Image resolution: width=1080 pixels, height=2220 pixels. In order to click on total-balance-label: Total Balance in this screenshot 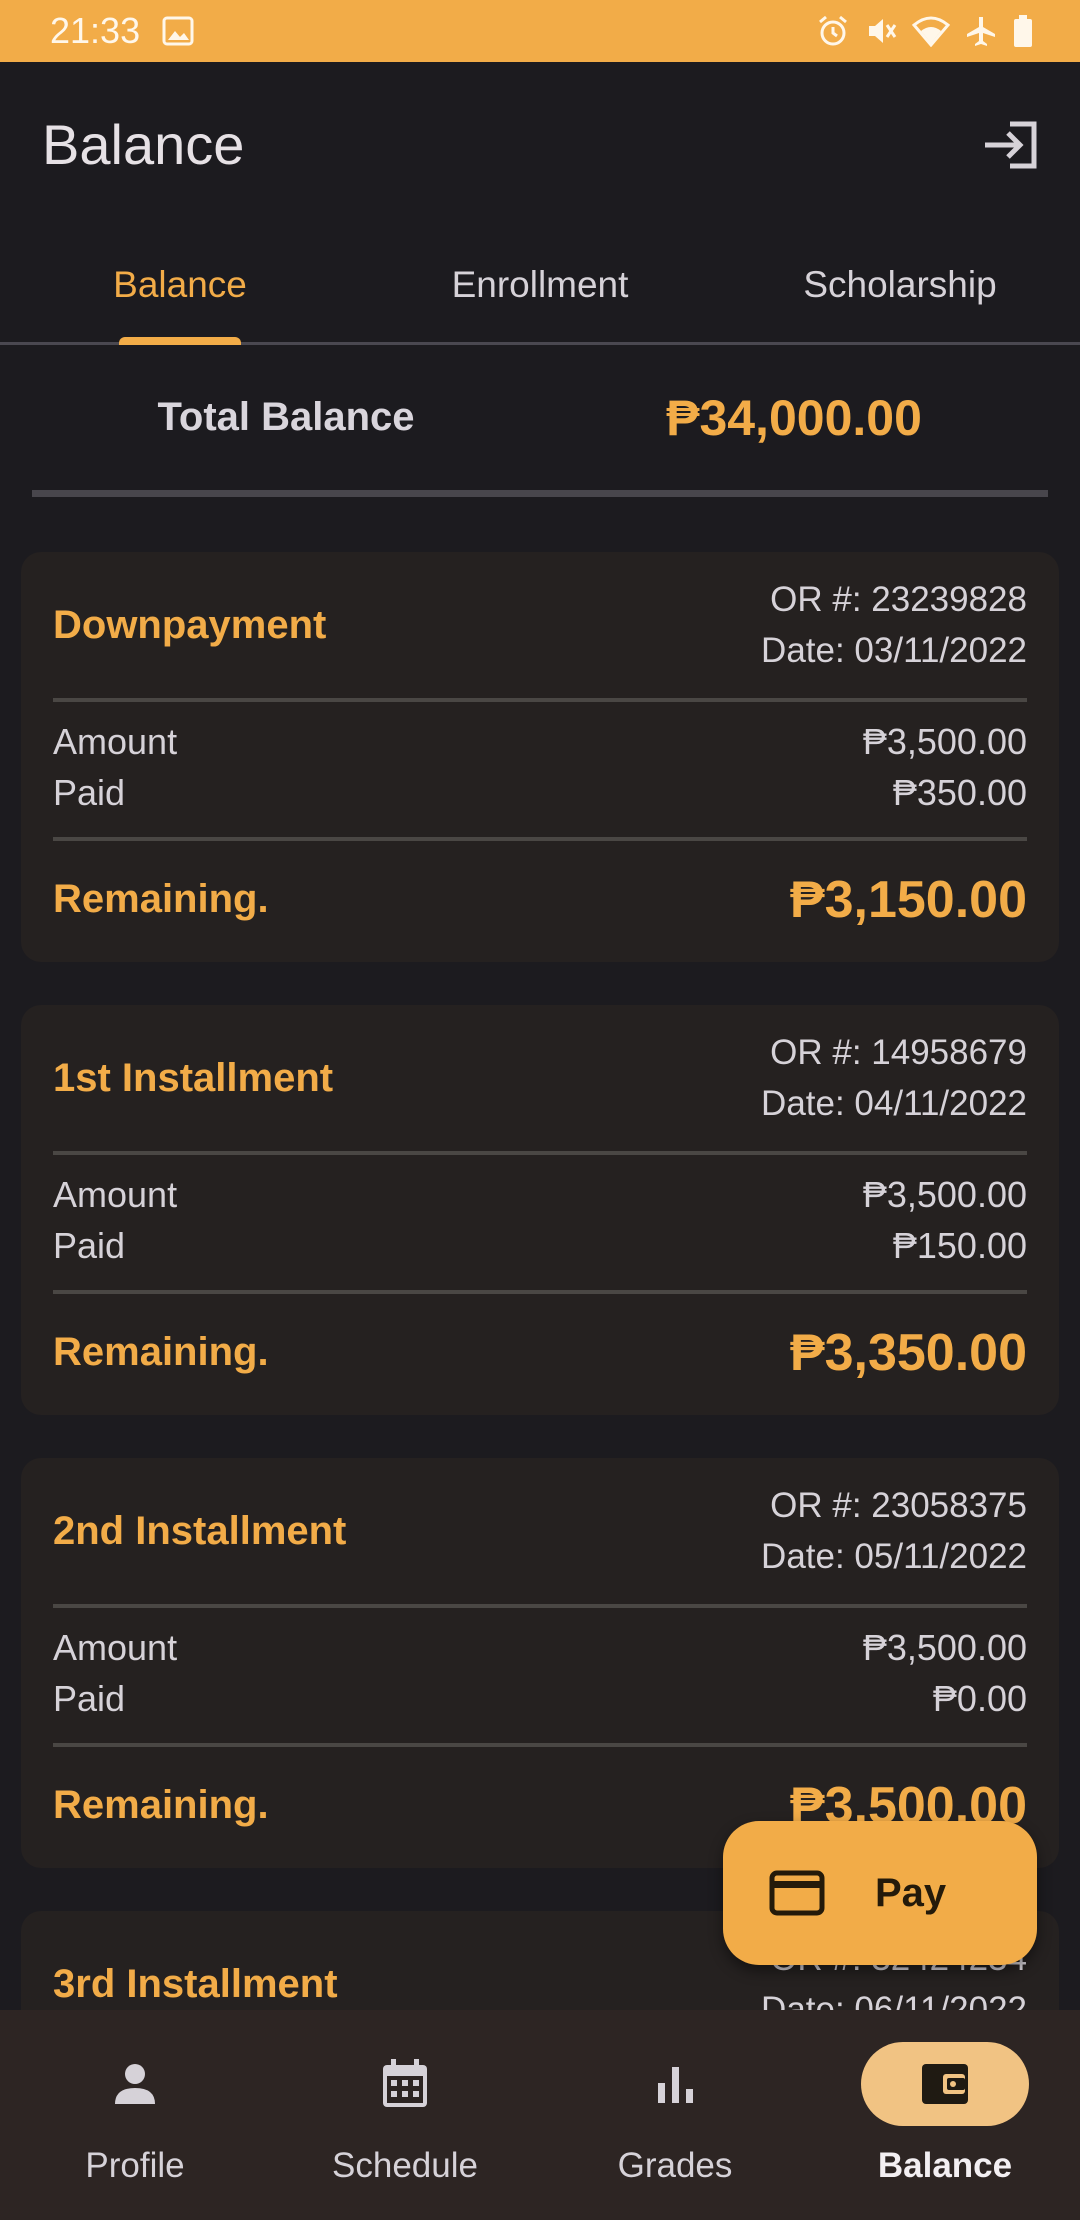, I will do `click(286, 417)`.